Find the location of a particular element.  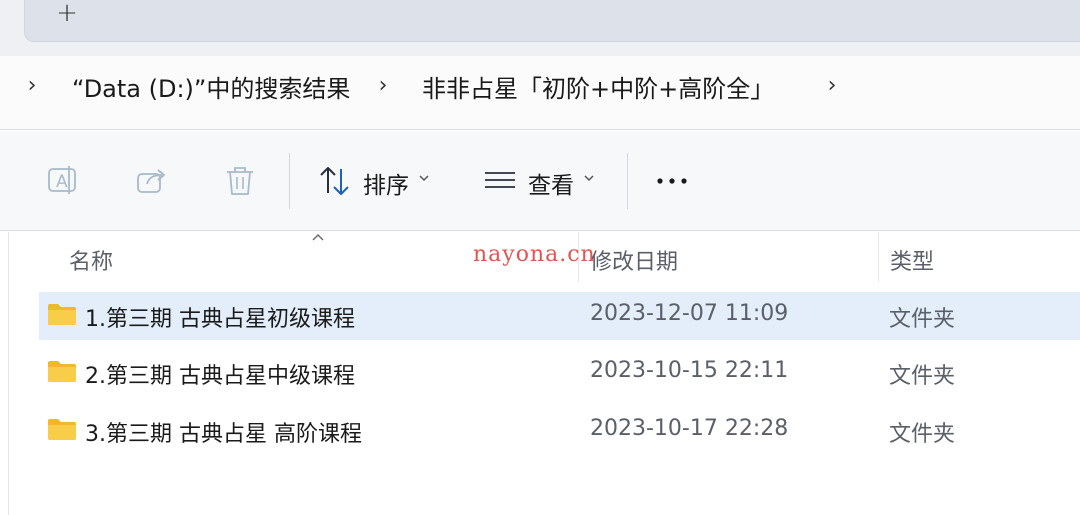

tab-bar-background is located at coordinates (552, 21).